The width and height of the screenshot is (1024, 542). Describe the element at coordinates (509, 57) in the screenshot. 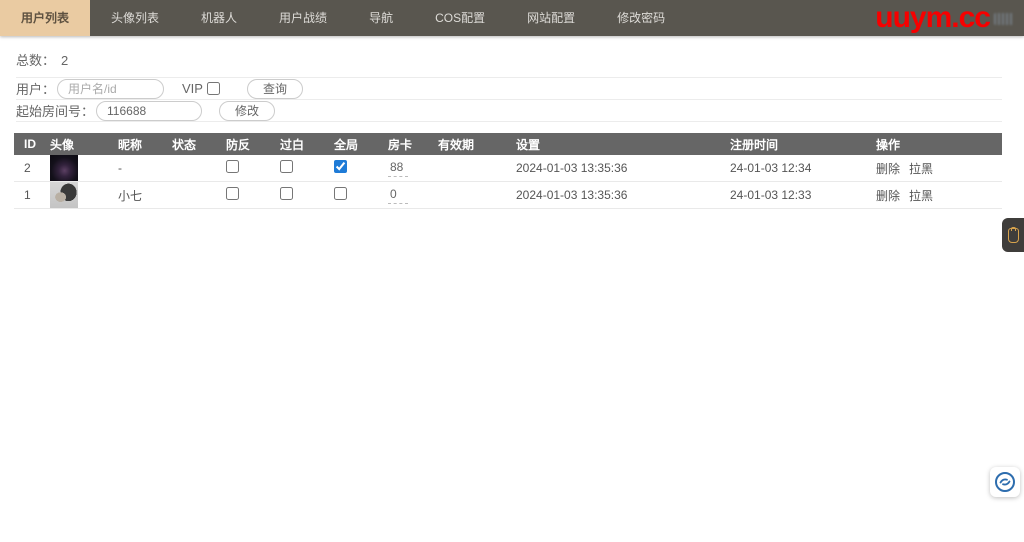

I see `summary-row: 总数： 2` at that location.